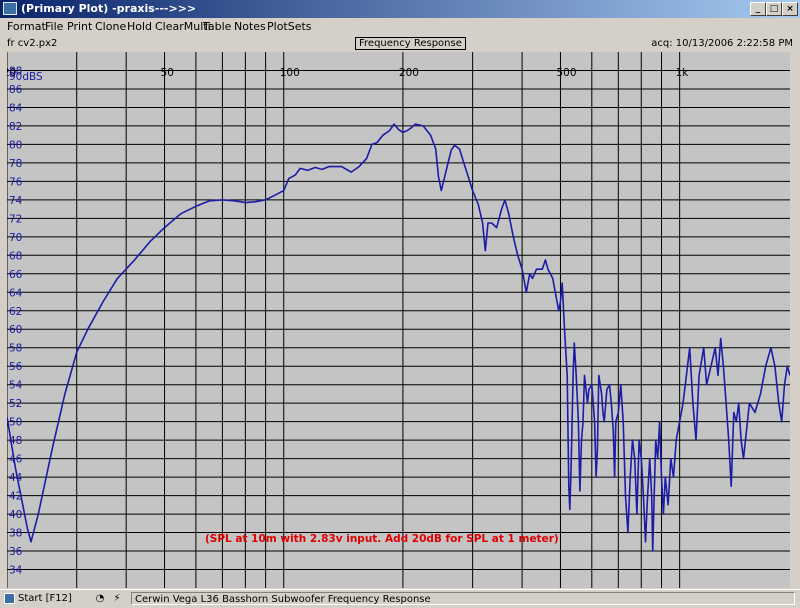  What do you see at coordinates (100, 599) in the screenshot?
I see `meter-icon: ◔` at bounding box center [100, 599].